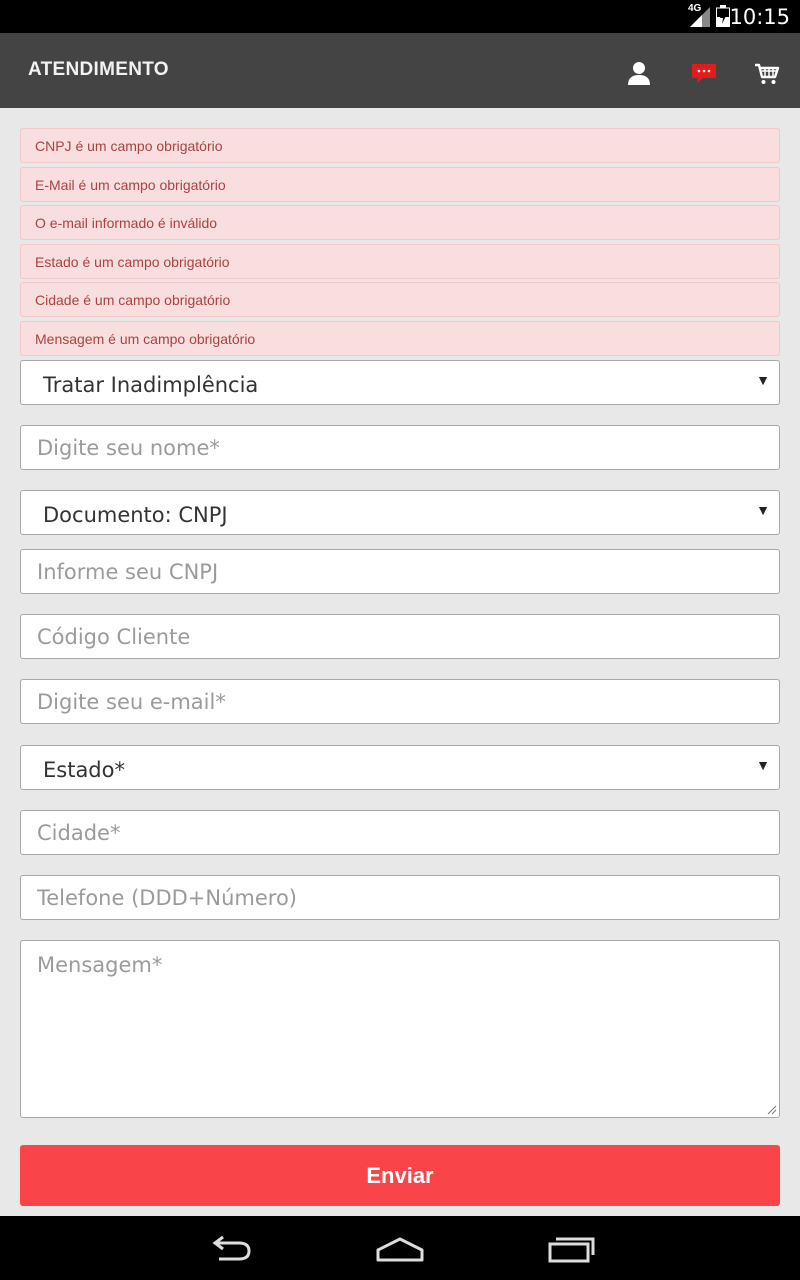  I want to click on state-select-value: Estado*, so click(84, 770).